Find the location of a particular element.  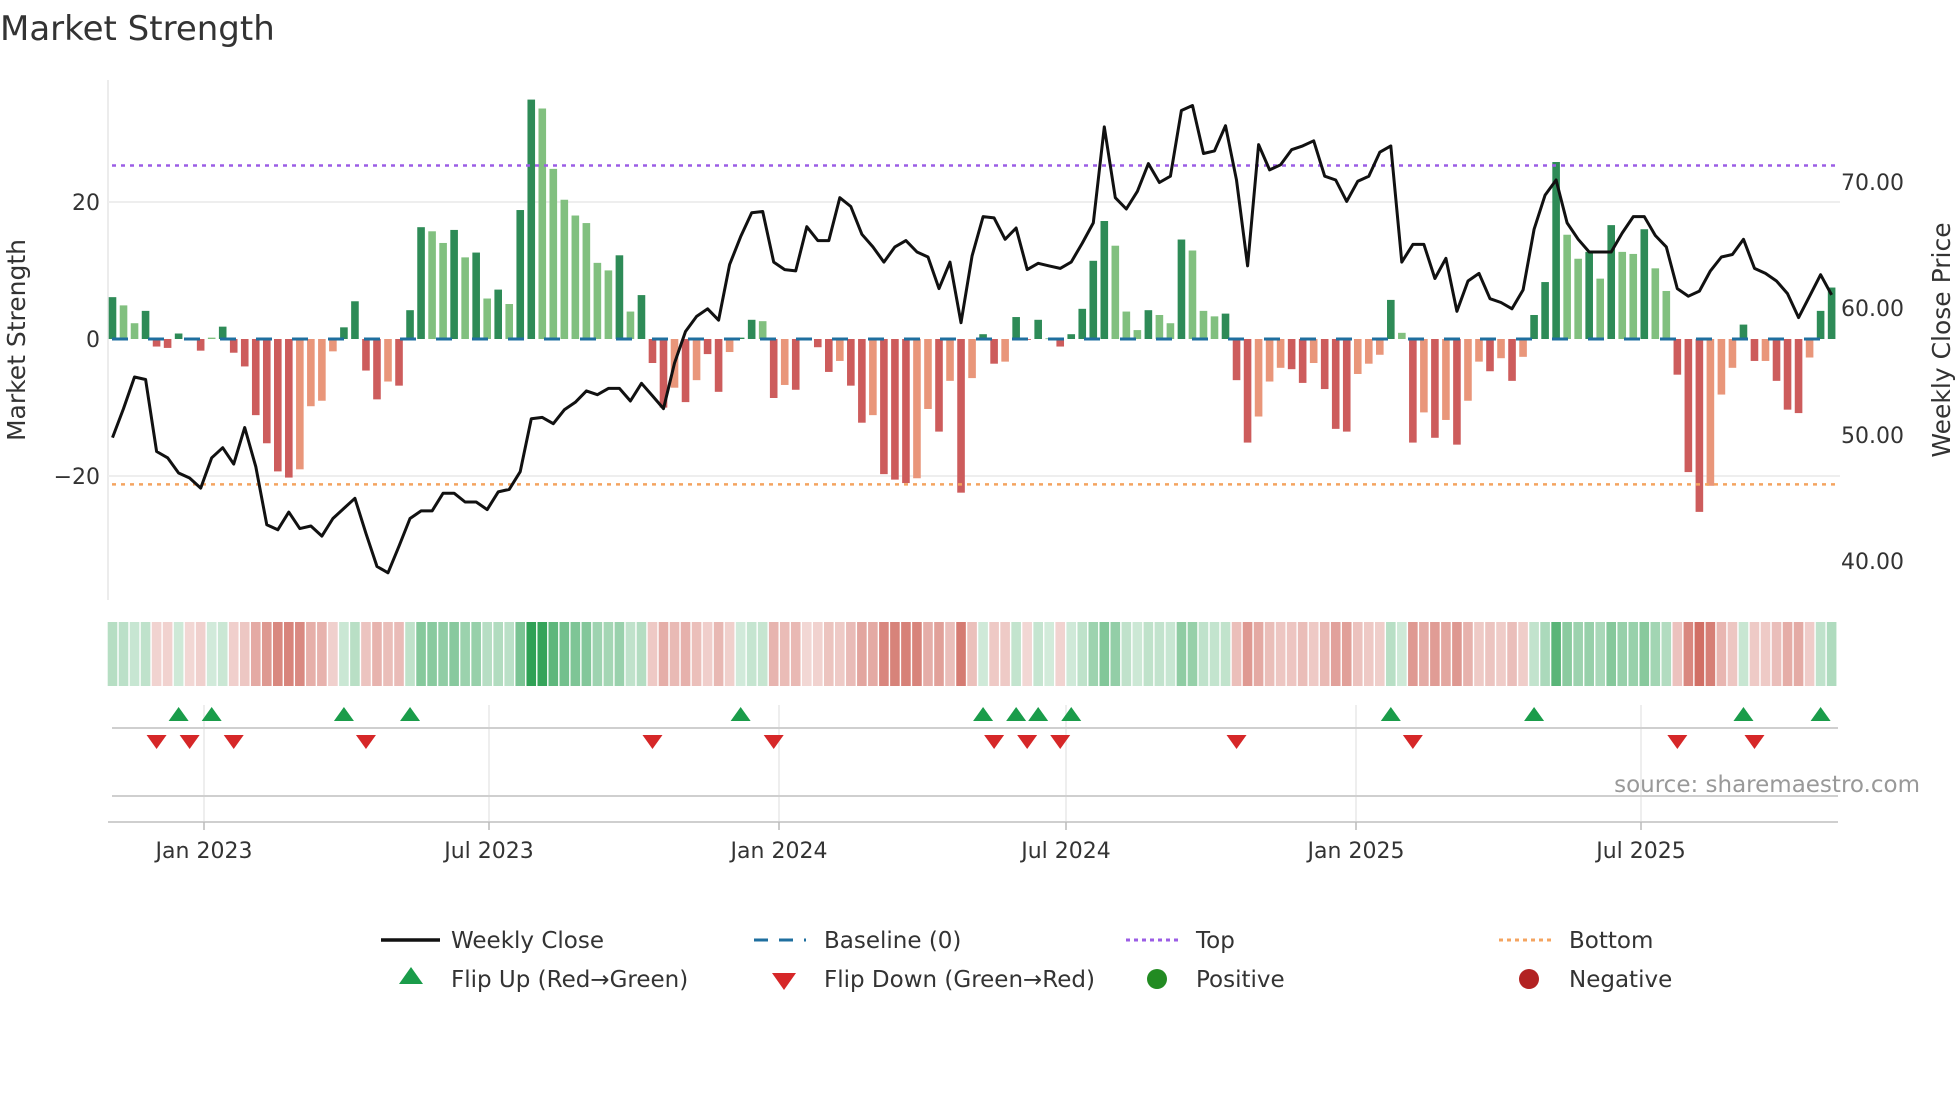

source-credit: source: sharemaestro.com is located at coordinates (1767, 785).